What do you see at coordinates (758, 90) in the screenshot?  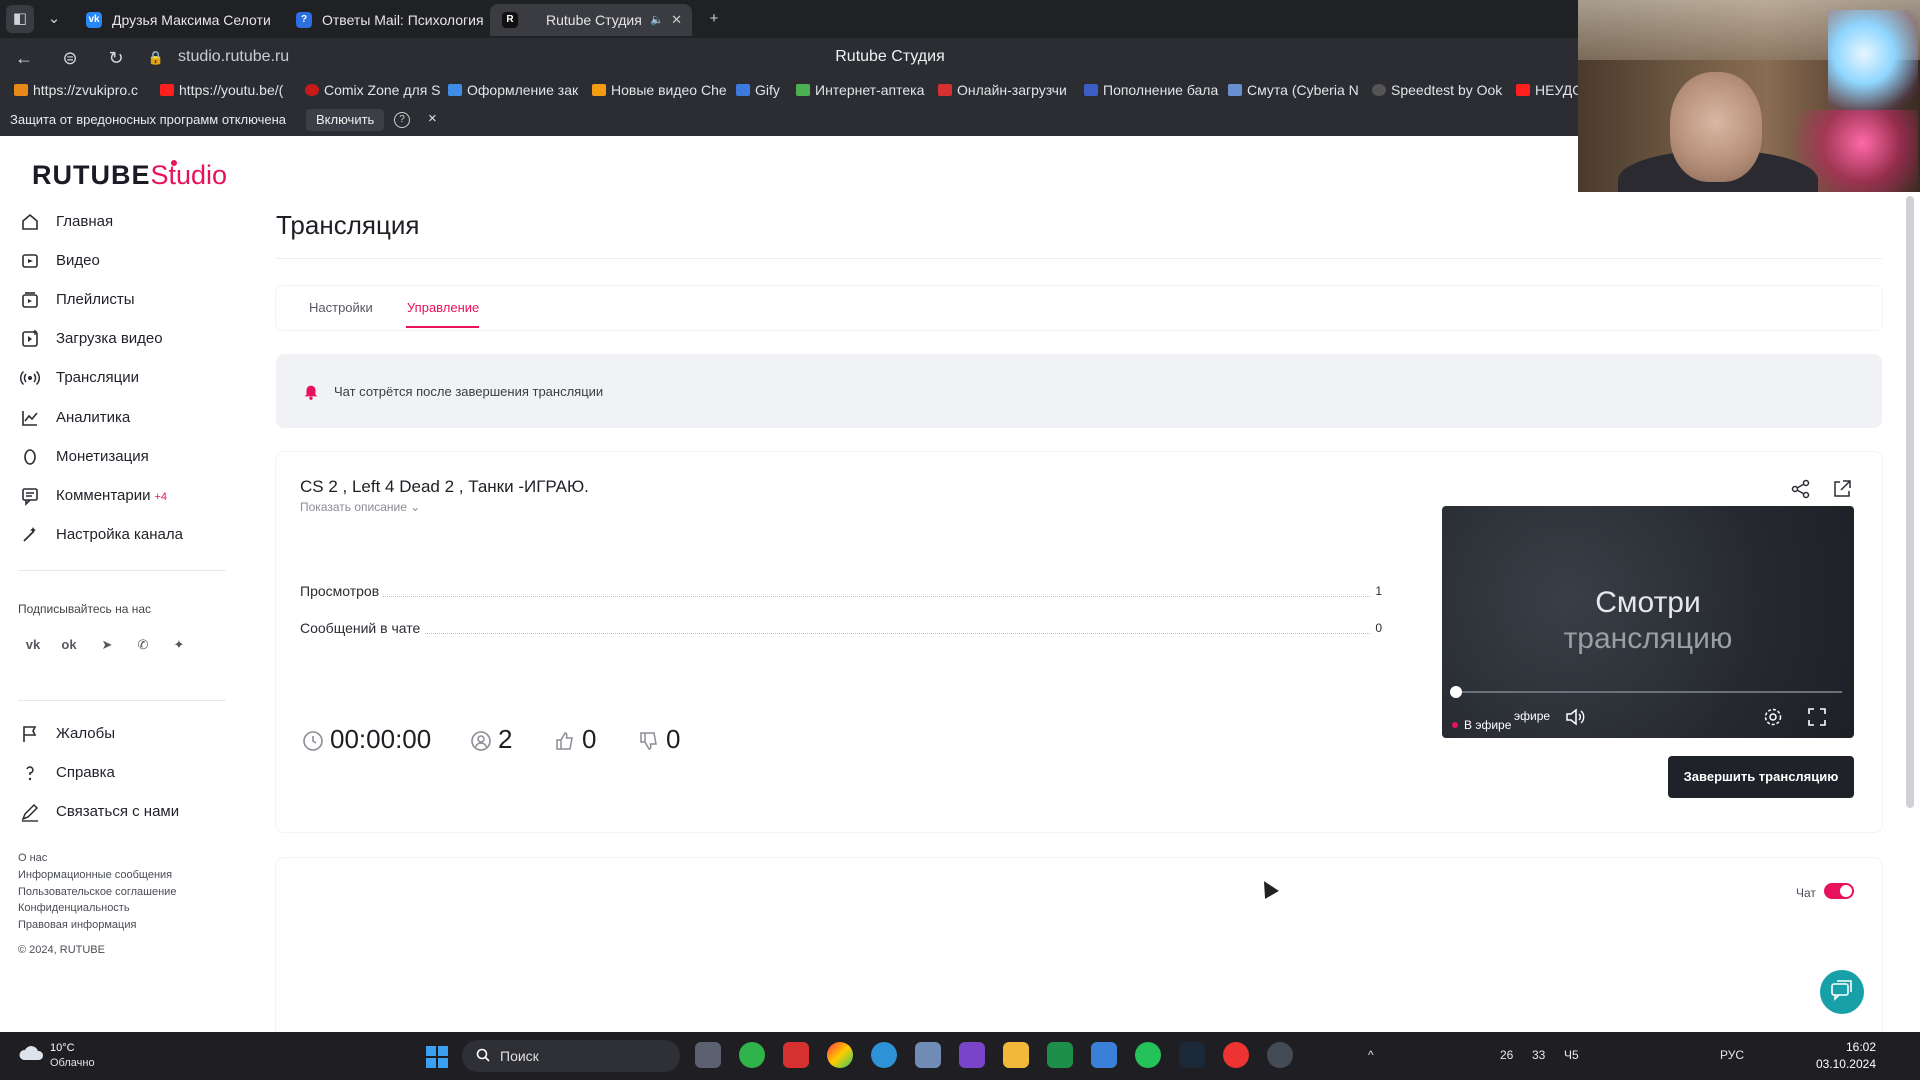 I see `bookmark-item: Gify` at bounding box center [758, 90].